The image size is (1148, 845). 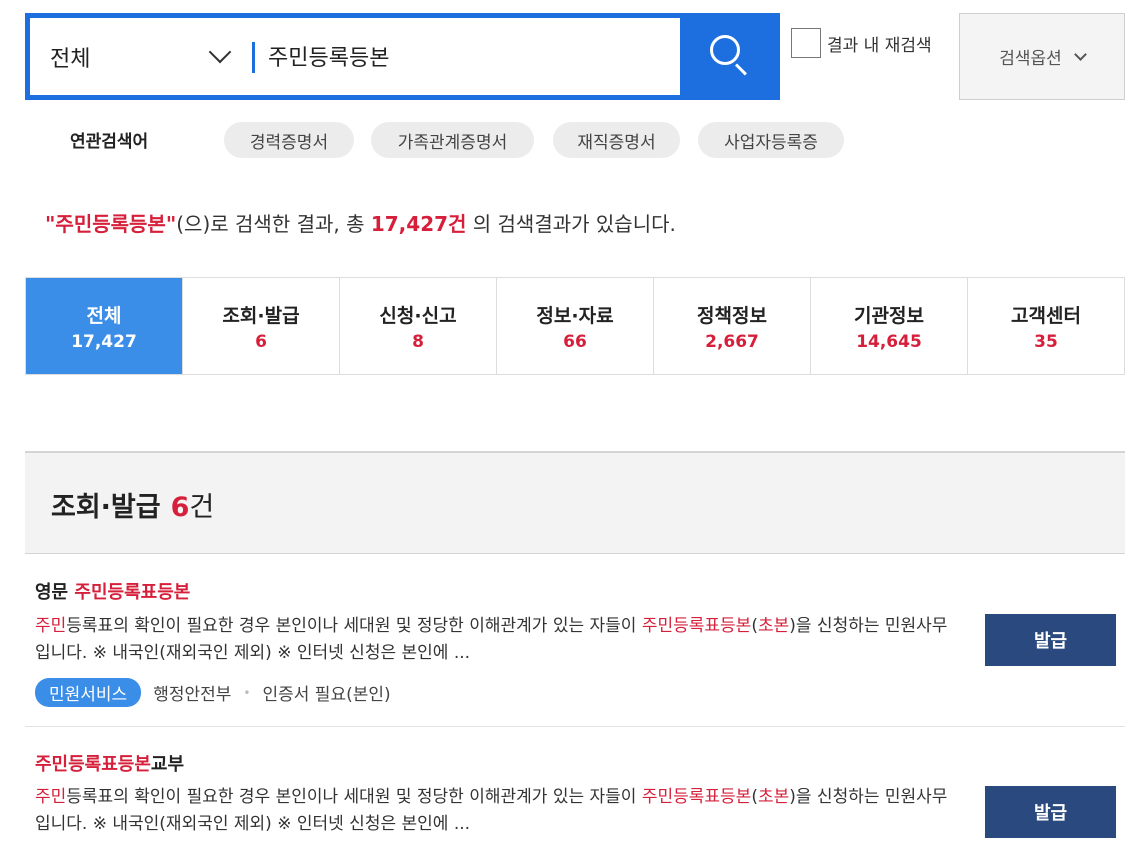 I want to click on tab-customer-center: 고객센터 35, so click(x=1046, y=326).